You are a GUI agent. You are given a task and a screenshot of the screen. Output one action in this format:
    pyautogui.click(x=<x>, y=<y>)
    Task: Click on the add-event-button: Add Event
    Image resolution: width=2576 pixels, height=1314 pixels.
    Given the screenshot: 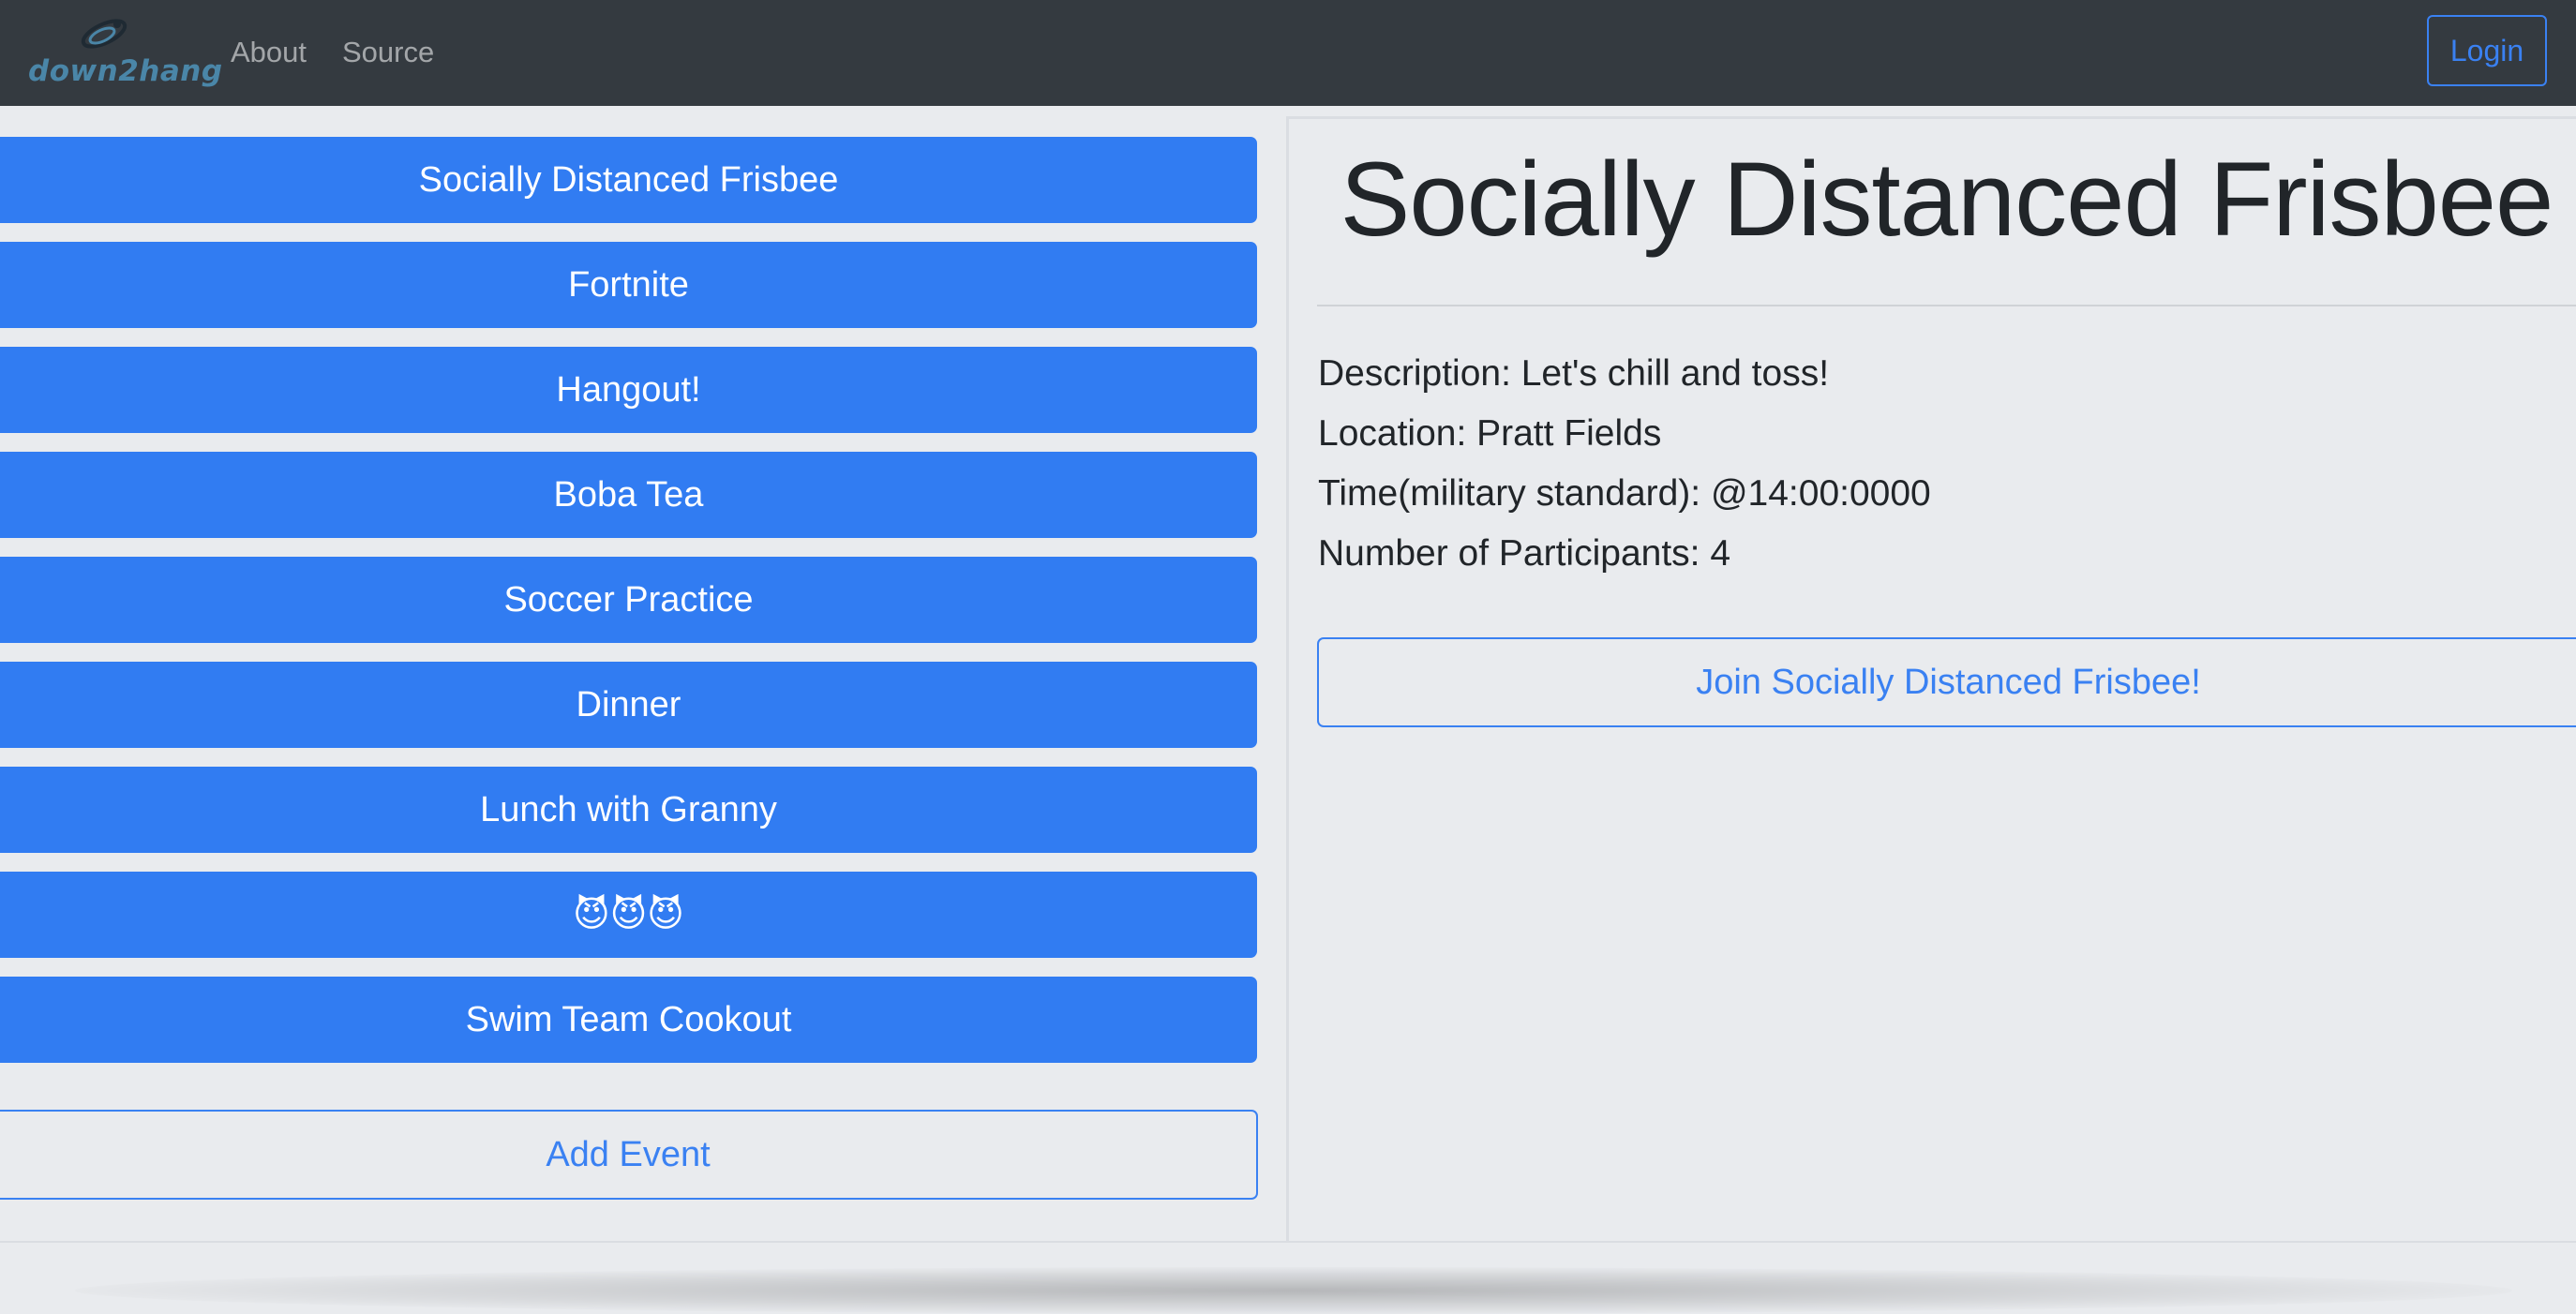 What is the action you would take?
    pyautogui.click(x=629, y=1155)
    